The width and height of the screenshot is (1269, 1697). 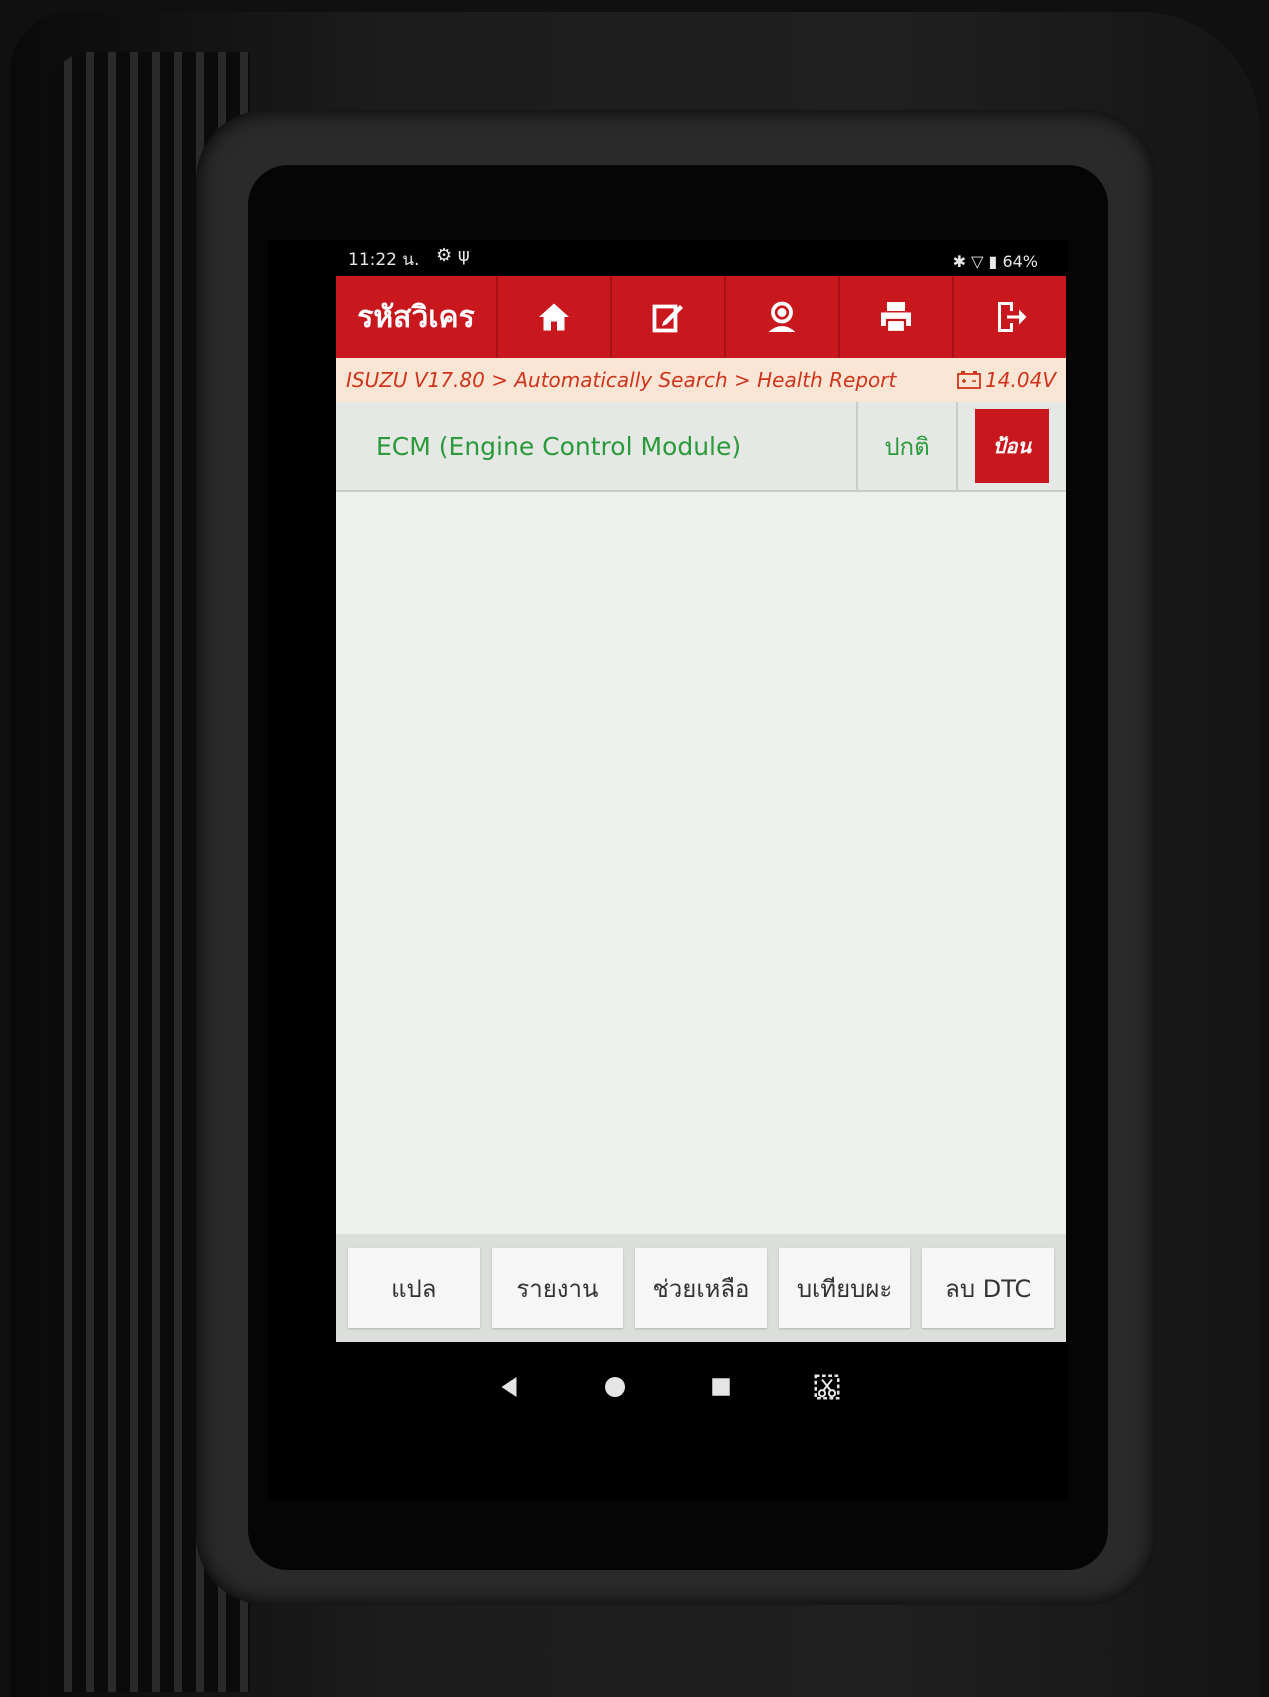 I want to click on voltage-value: 14.04V, so click(x=1020, y=380).